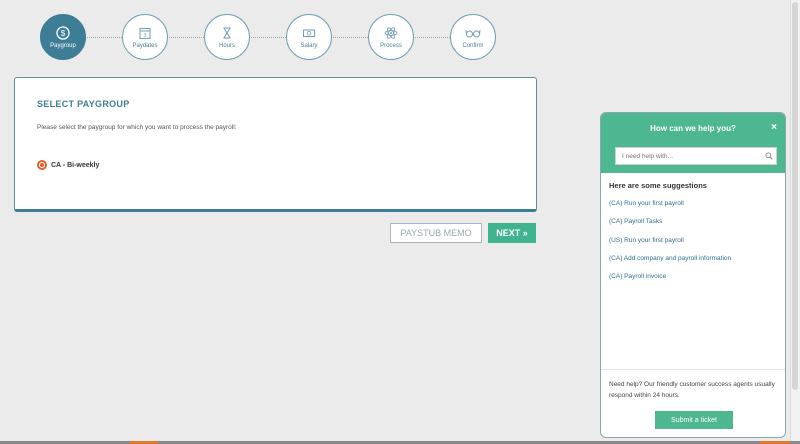 Image resolution: width=800 pixels, height=444 pixels. I want to click on dollar-circle-icon: $, so click(63, 33).